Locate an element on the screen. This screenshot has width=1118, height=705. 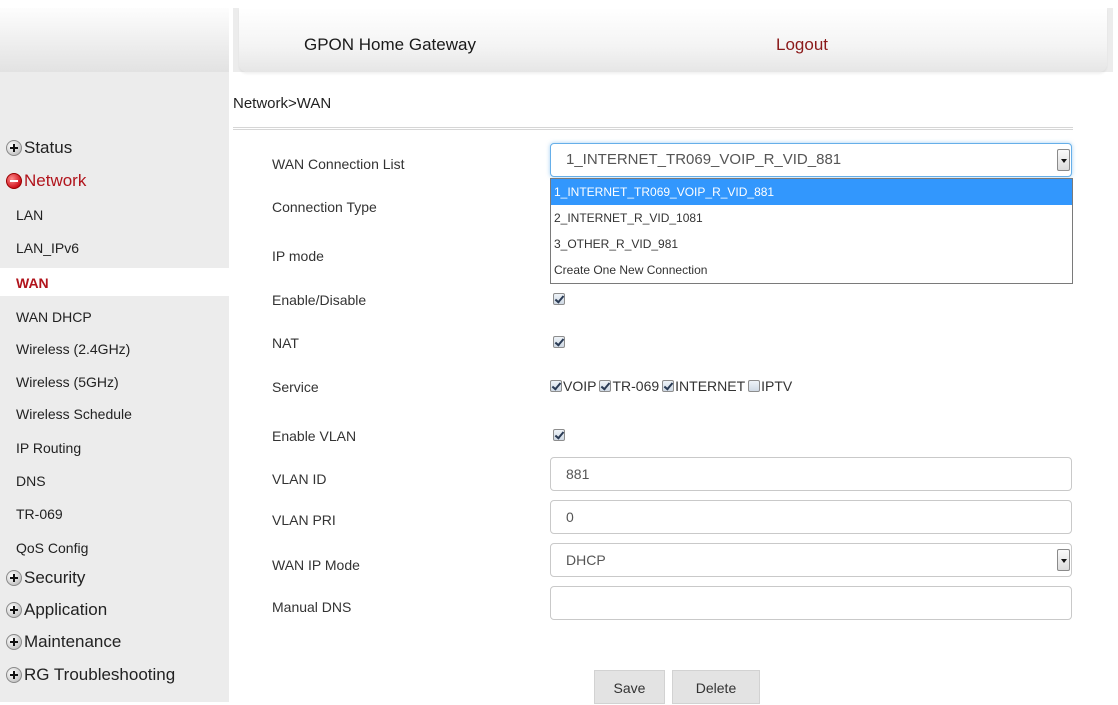
ip-mode-label: IP mode is located at coordinates (298, 256).